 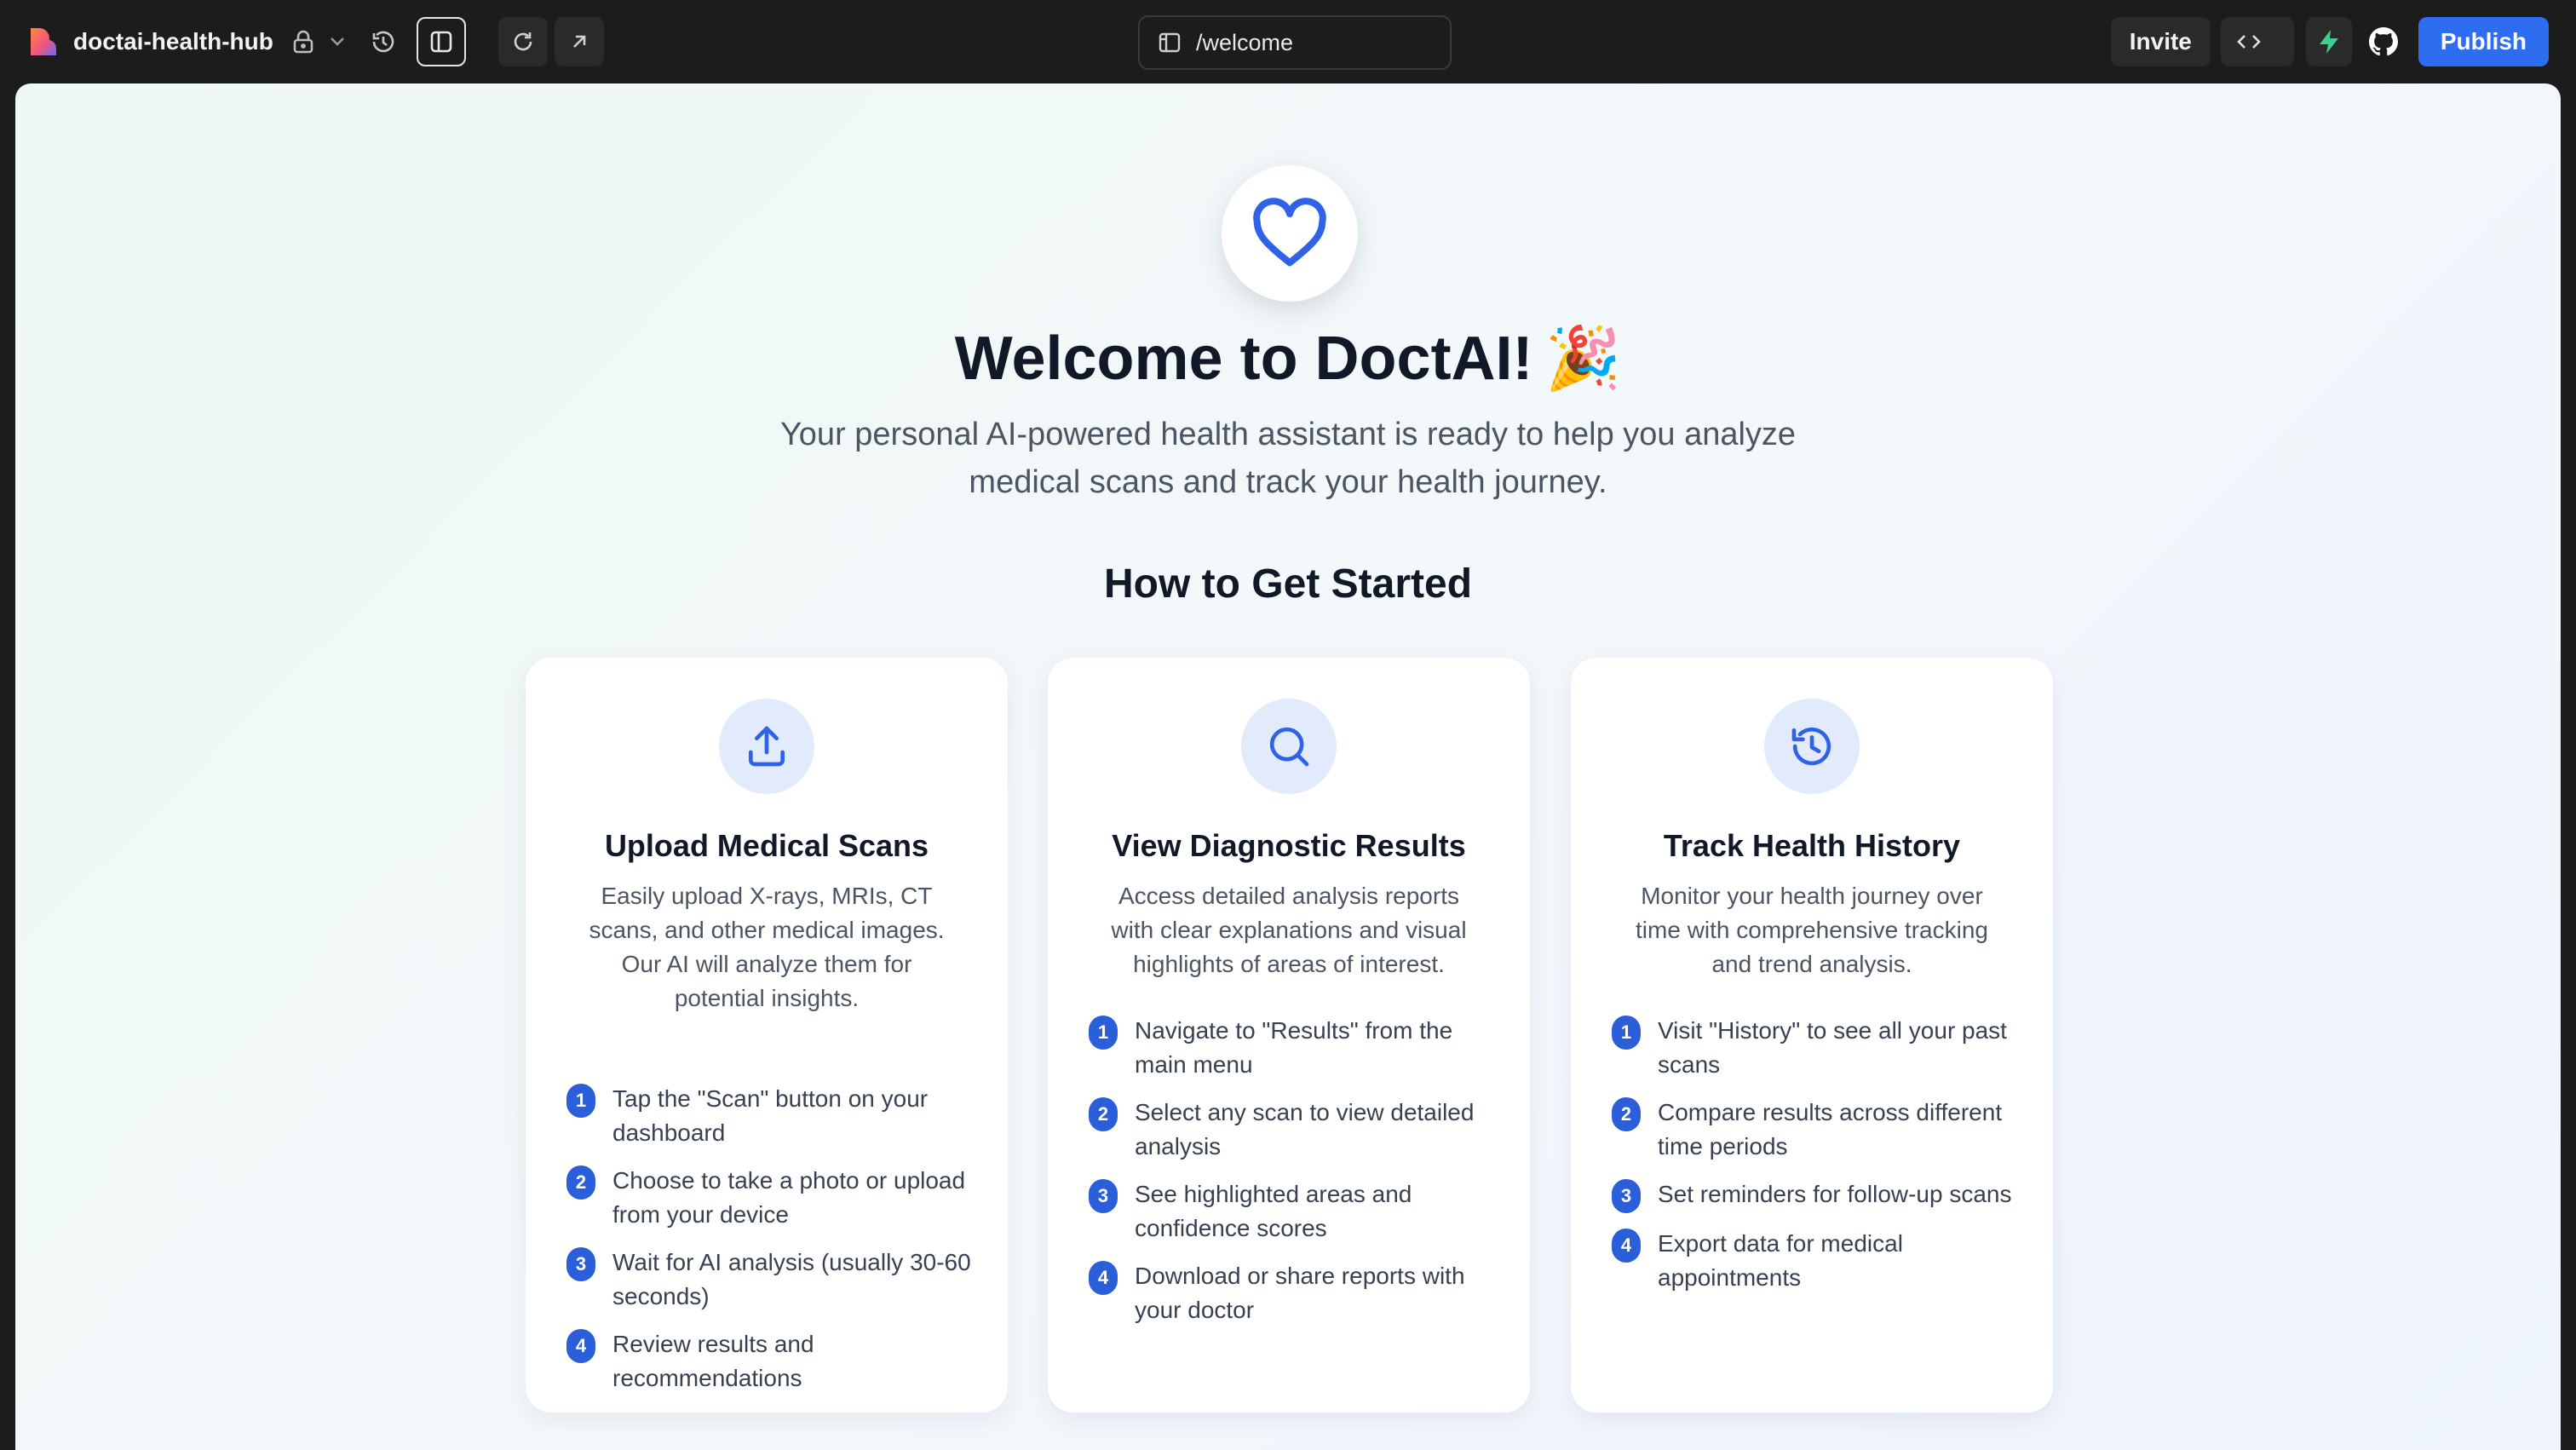 I want to click on supabase-bolt-icon, so click(x=2328, y=42).